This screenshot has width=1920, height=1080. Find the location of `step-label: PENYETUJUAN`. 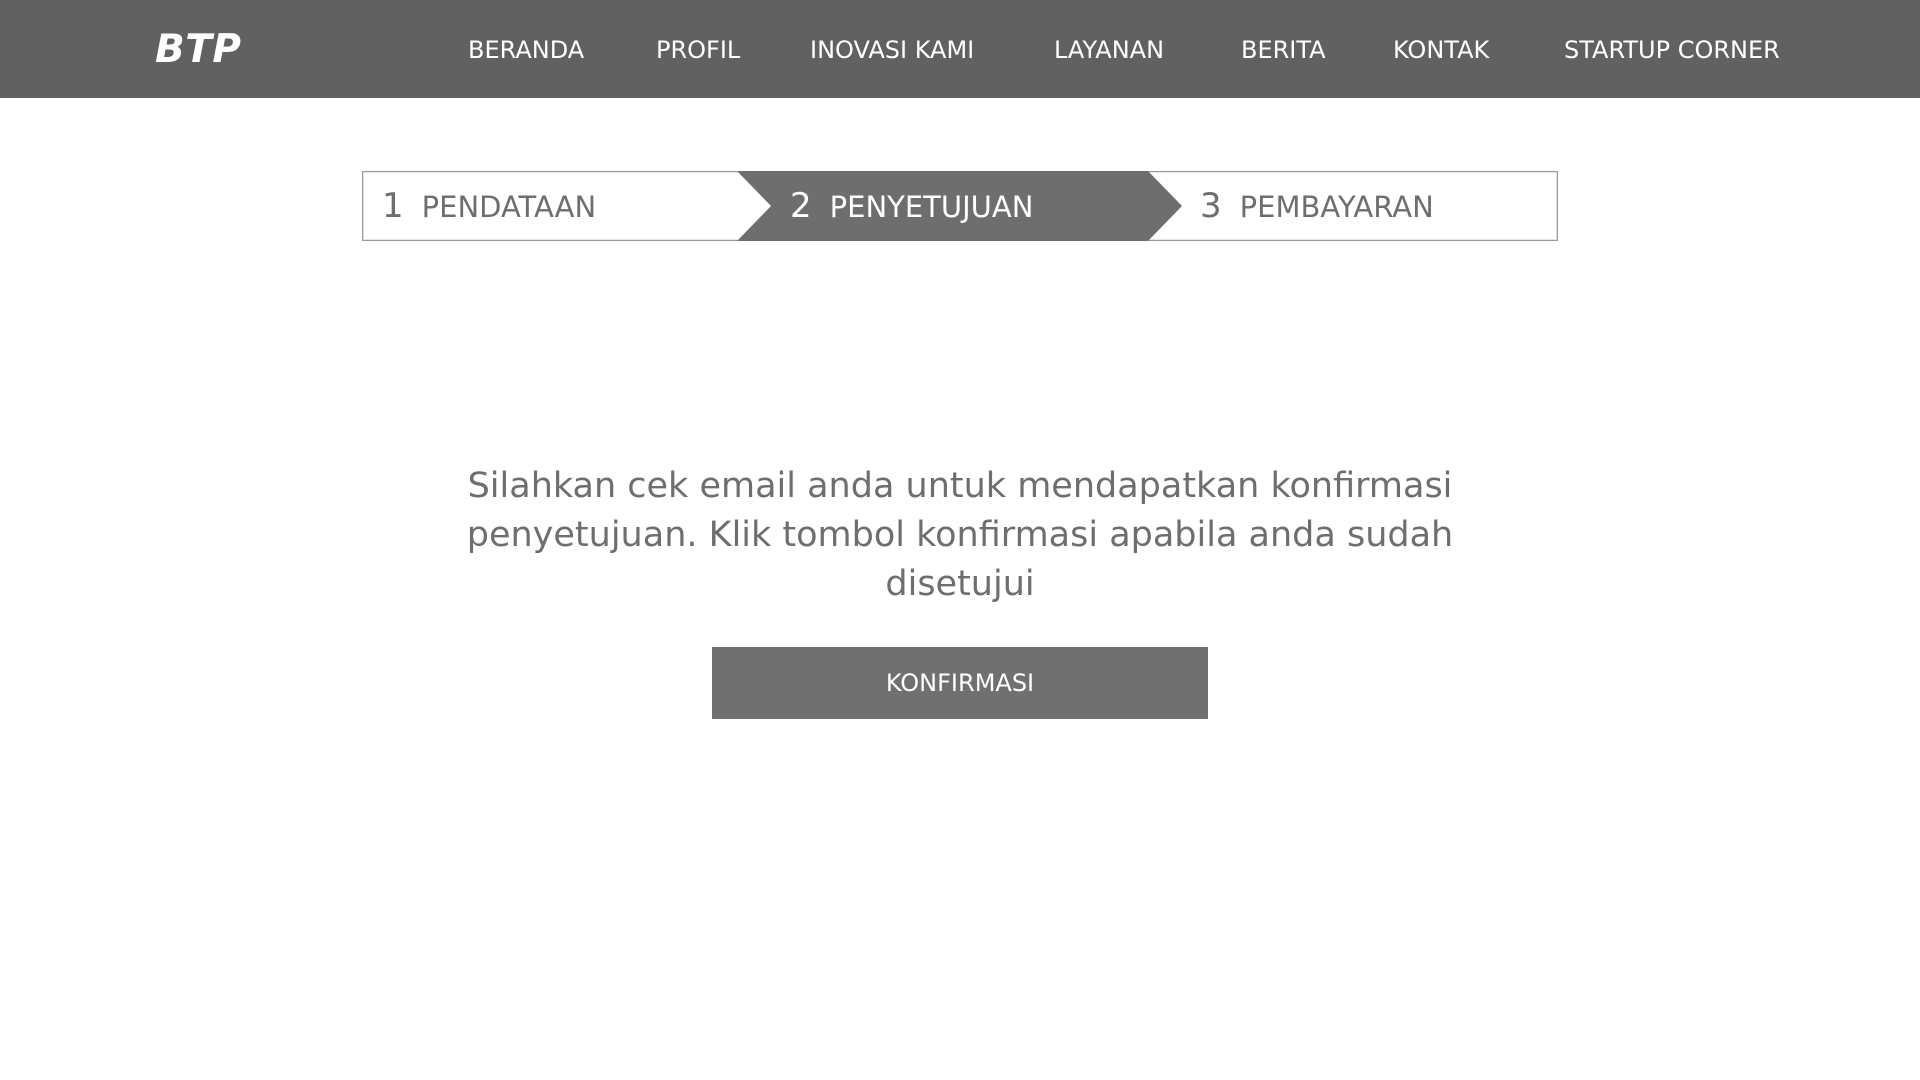

step-label: PENYETUJUAN is located at coordinates (931, 207).